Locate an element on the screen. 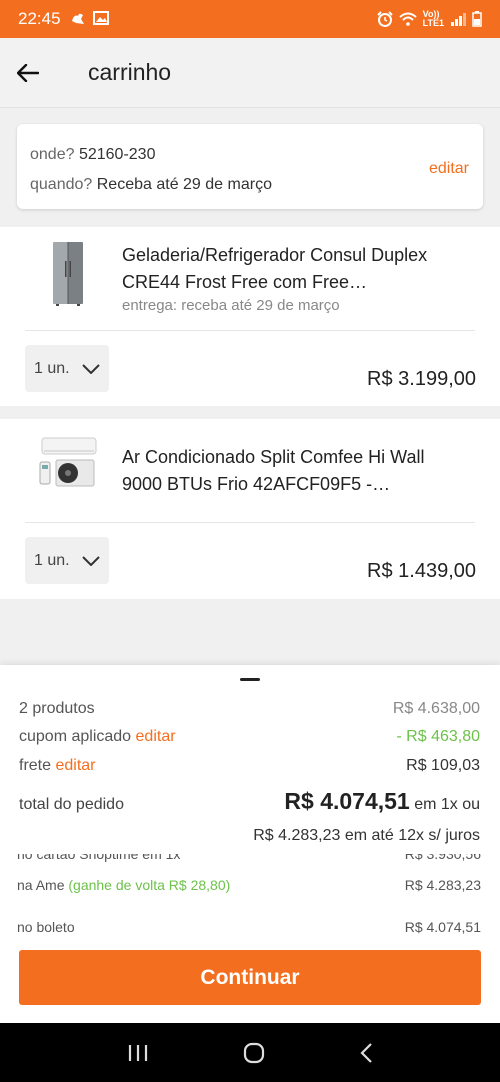 This screenshot has width=500, height=1082. total-value-group: R$ 4.074,51 em 1x ou is located at coordinates (382, 801).